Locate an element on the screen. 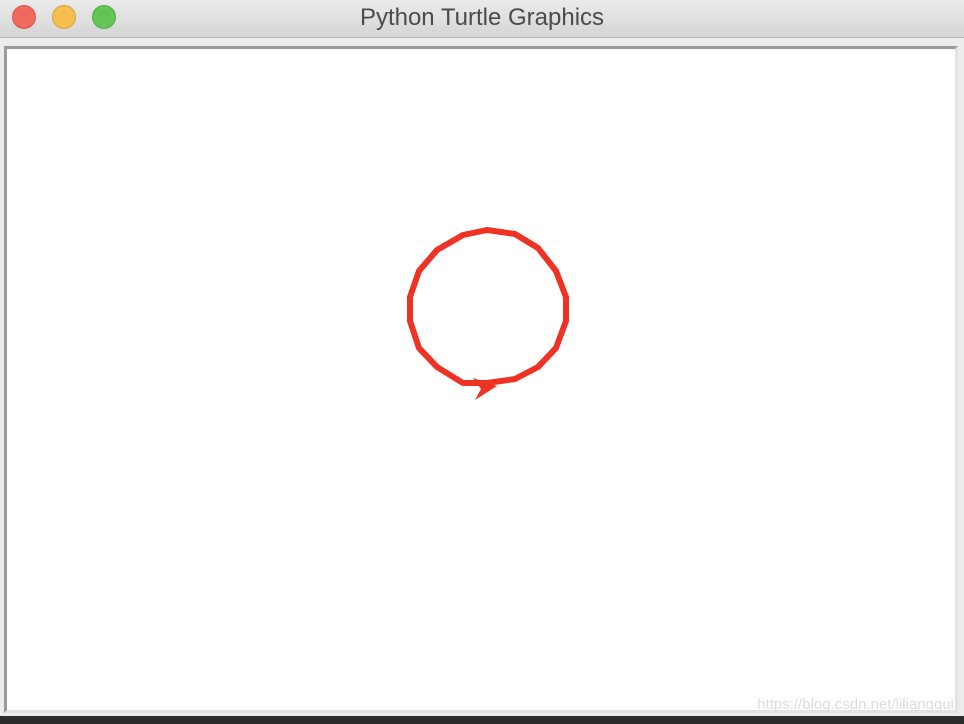 The width and height of the screenshot is (964, 724). drawn-circle-path is located at coordinates (488, 306).